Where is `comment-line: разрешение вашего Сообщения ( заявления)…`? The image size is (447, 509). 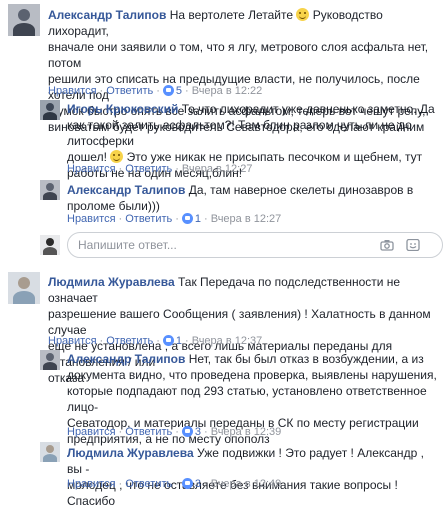 comment-line: разрешение вашего Сообщения ( заявления)… is located at coordinates (239, 322).